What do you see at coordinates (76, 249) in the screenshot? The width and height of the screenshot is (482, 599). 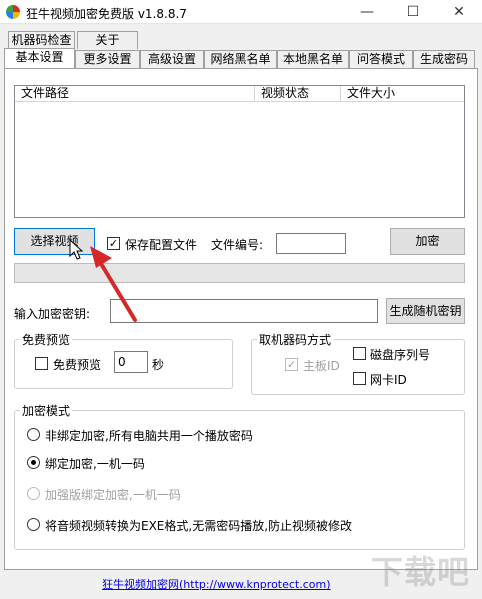 I see `mouse-pointer-icon` at bounding box center [76, 249].